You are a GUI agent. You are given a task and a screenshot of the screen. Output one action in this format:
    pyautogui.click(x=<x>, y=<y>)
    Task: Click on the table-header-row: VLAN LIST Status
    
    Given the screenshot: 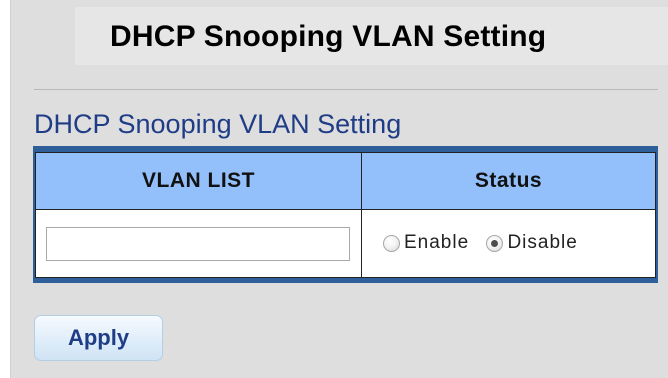 What is the action you would take?
    pyautogui.click(x=345, y=181)
    